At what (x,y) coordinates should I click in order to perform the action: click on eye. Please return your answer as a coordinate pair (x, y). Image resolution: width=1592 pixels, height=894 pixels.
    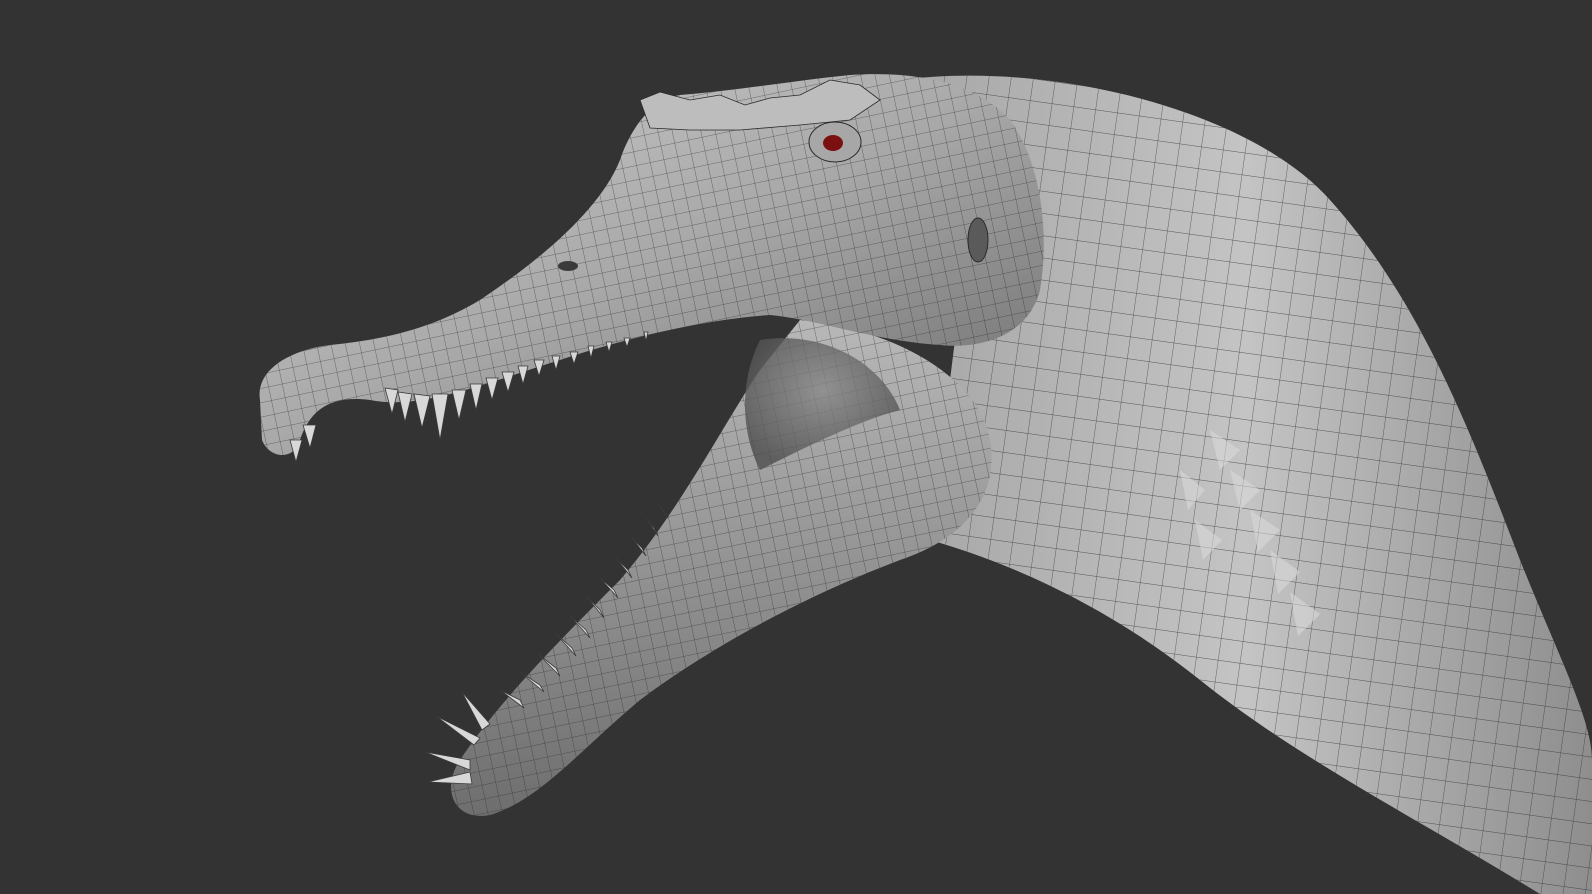
    Looking at the image, I should click on (835, 142).